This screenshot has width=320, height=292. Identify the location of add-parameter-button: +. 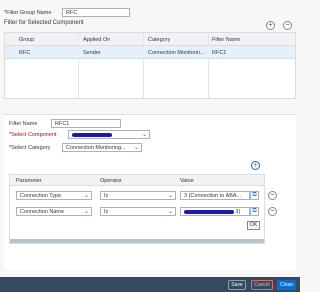
(255, 165).